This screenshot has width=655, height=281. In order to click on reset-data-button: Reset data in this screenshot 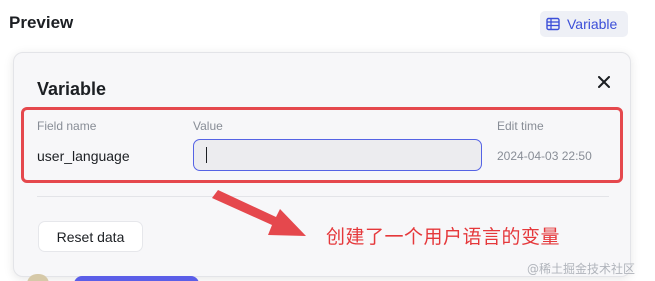, I will do `click(90, 236)`.